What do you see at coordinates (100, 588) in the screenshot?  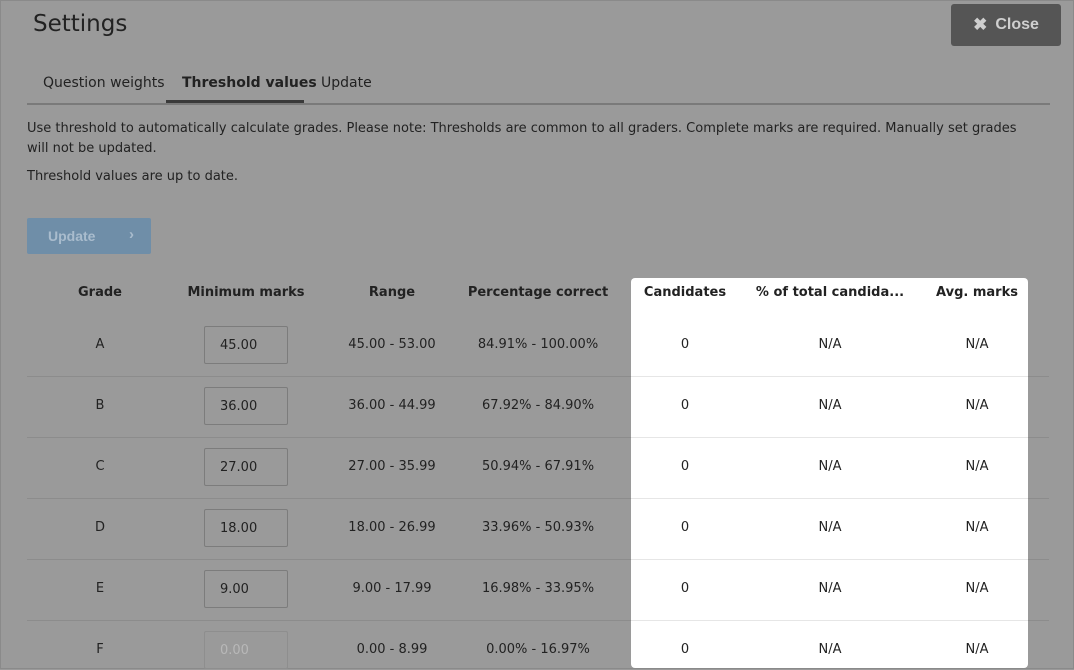 I see `grade-cell: E` at bounding box center [100, 588].